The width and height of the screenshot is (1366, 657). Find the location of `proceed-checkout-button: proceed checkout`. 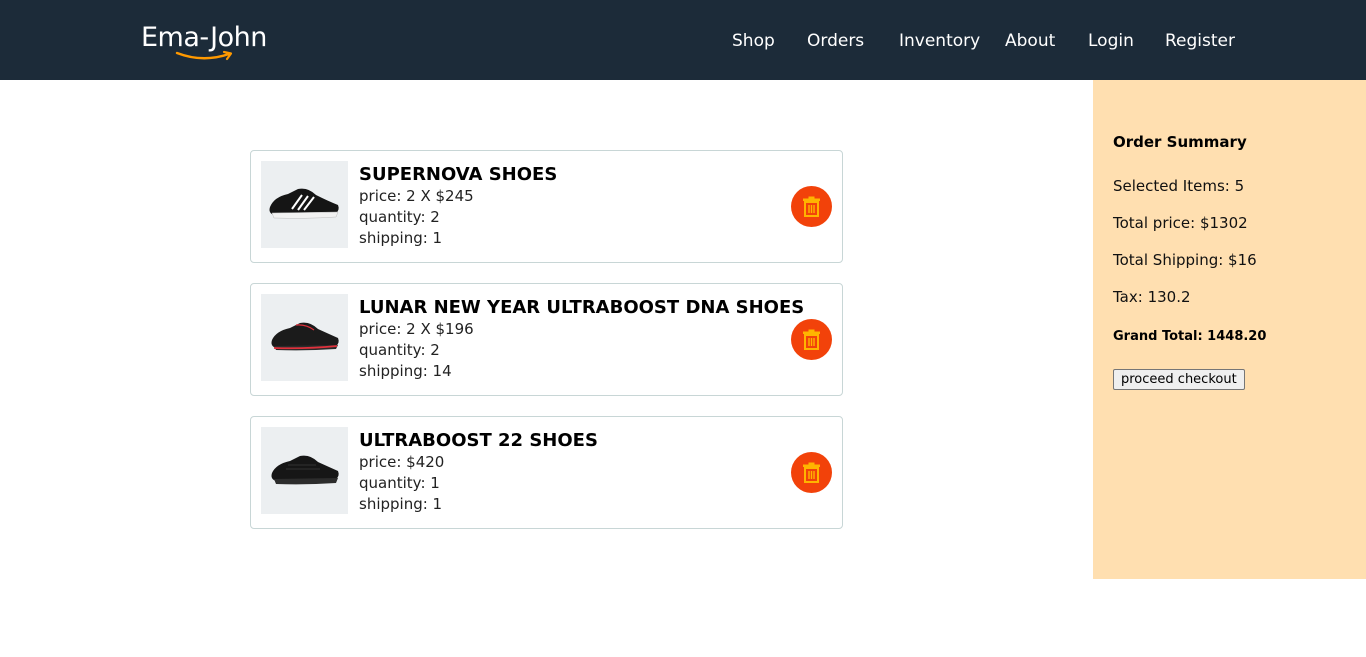

proceed-checkout-button: proceed checkout is located at coordinates (1179, 379).